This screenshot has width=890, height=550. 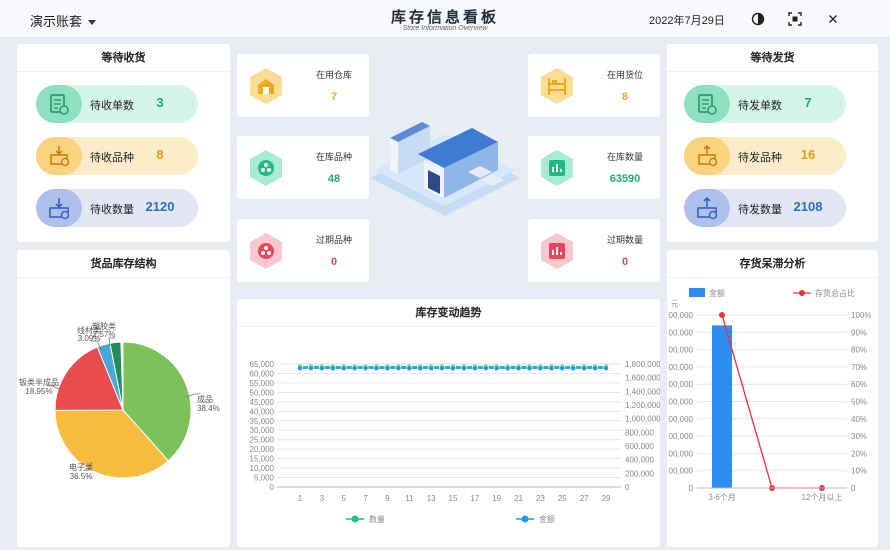 What do you see at coordinates (772, 264) in the screenshot?
I see `stagnation-title: 存货呆滞分析` at bounding box center [772, 264].